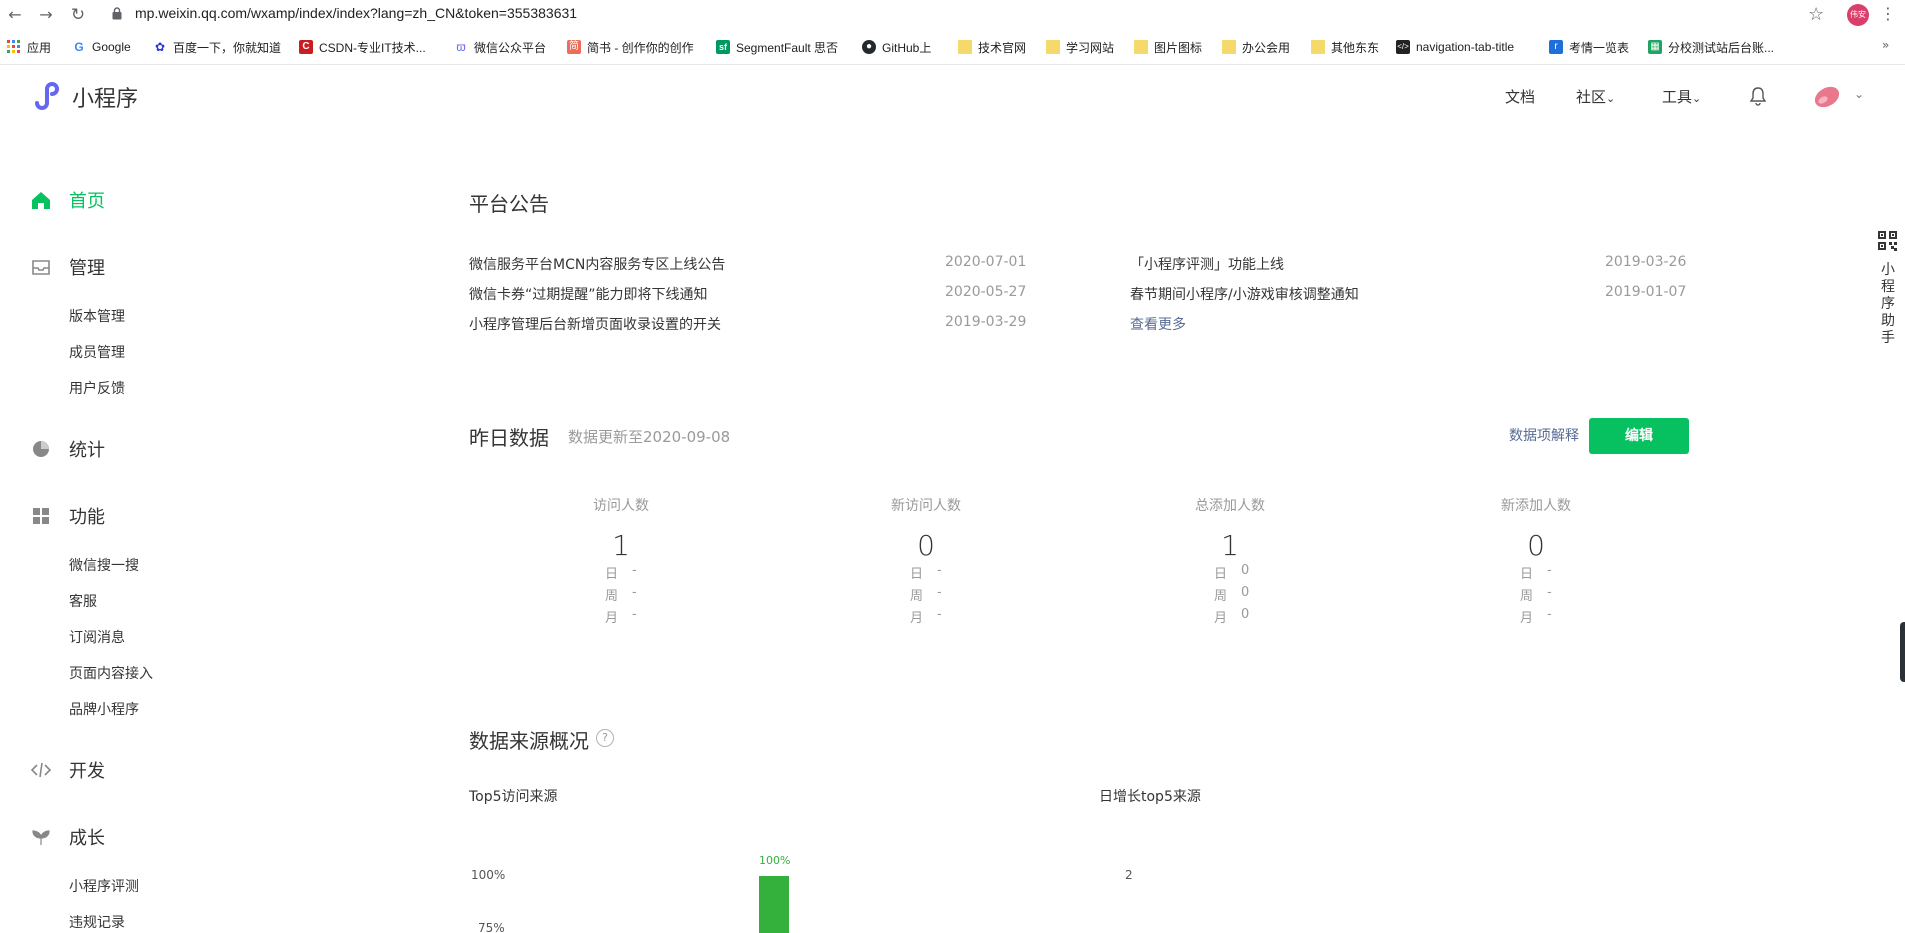 Image resolution: width=1905 pixels, height=933 pixels. Describe the element at coordinates (1158, 324) in the screenshot. I see `announcements-more-link: 查看更多` at that location.